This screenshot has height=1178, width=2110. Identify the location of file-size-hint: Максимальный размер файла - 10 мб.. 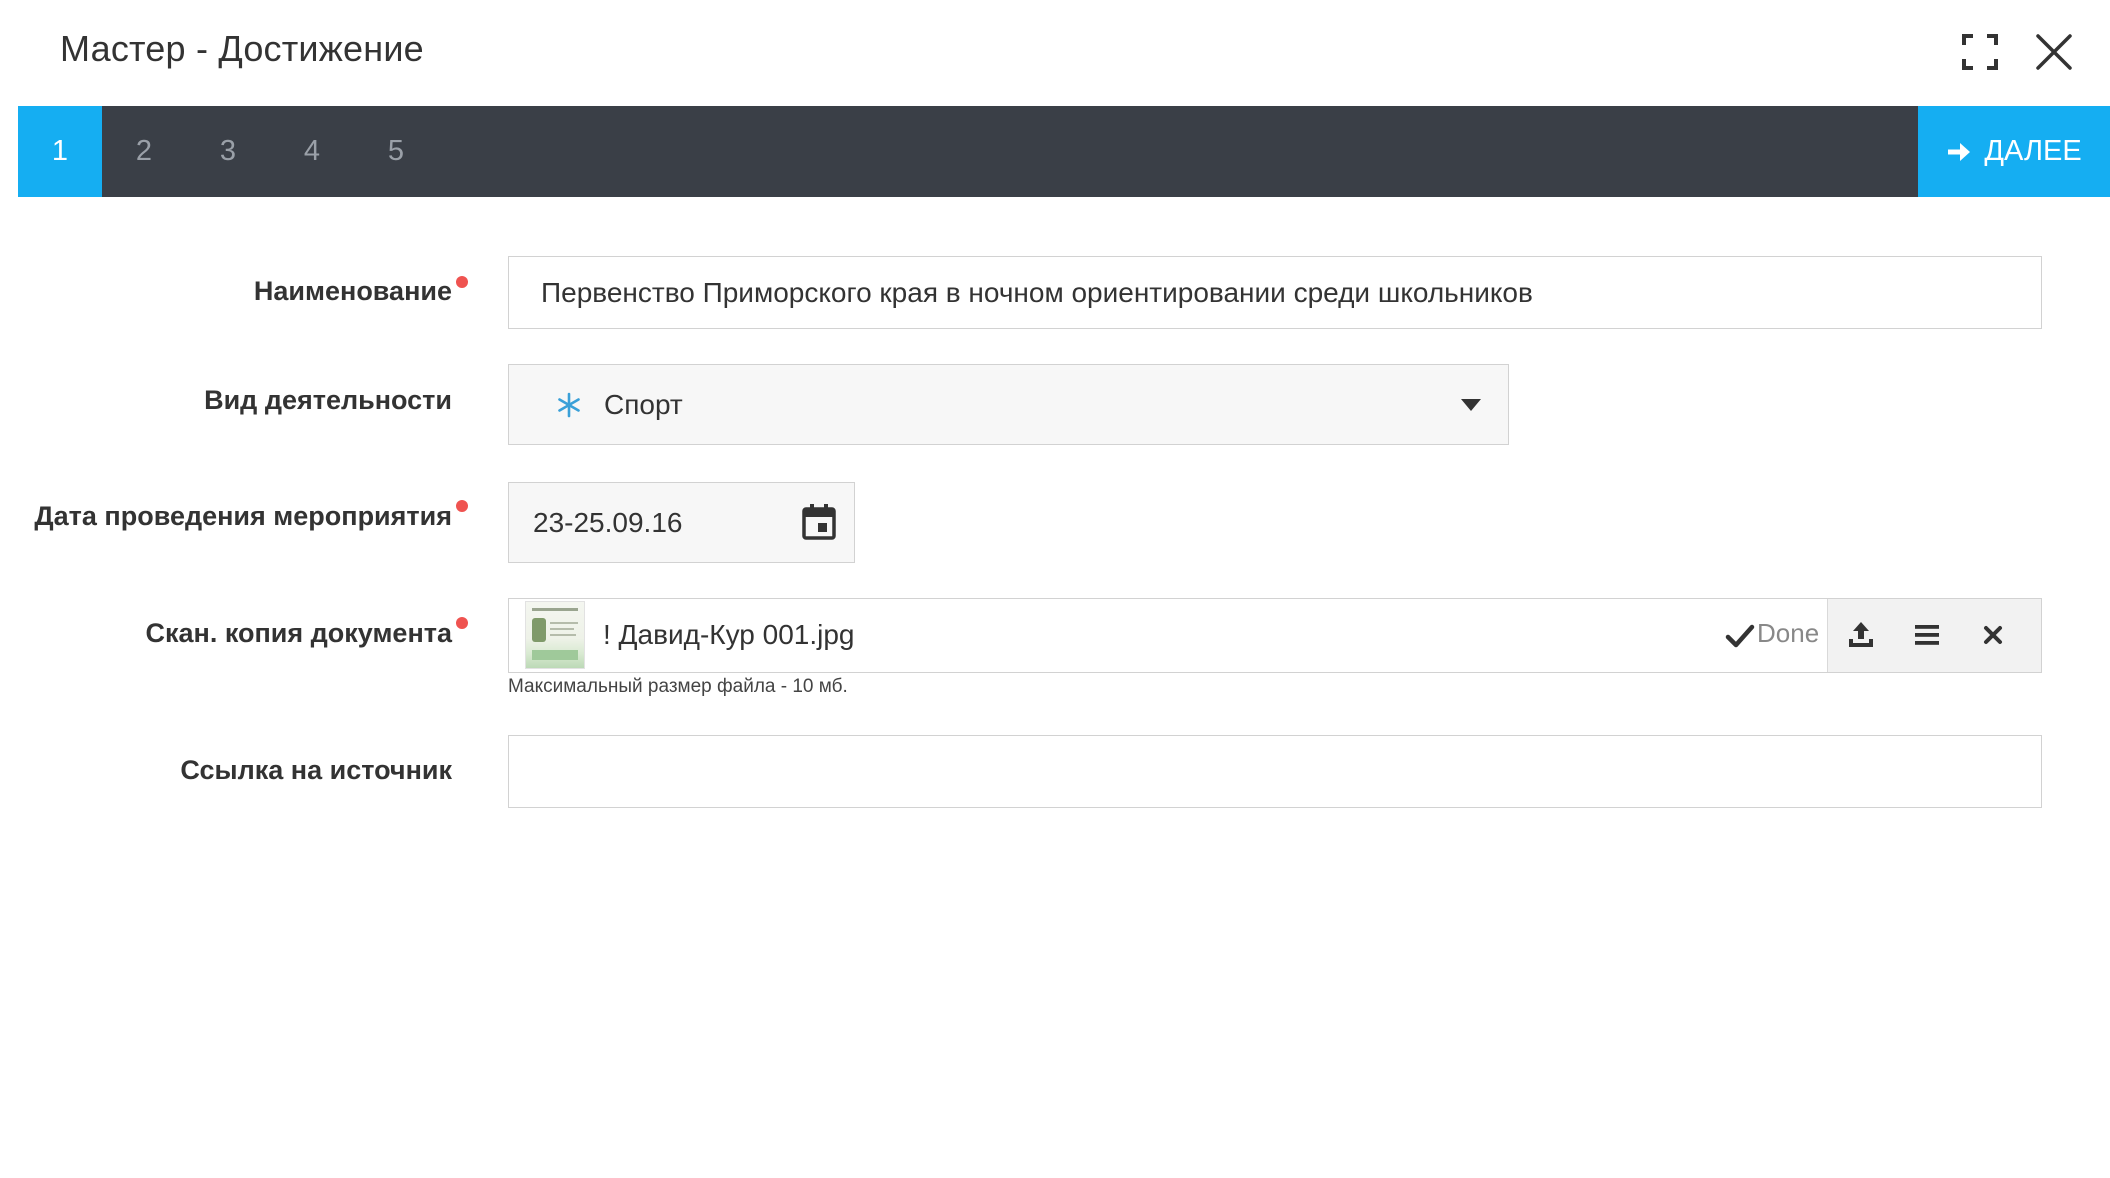
(678, 686).